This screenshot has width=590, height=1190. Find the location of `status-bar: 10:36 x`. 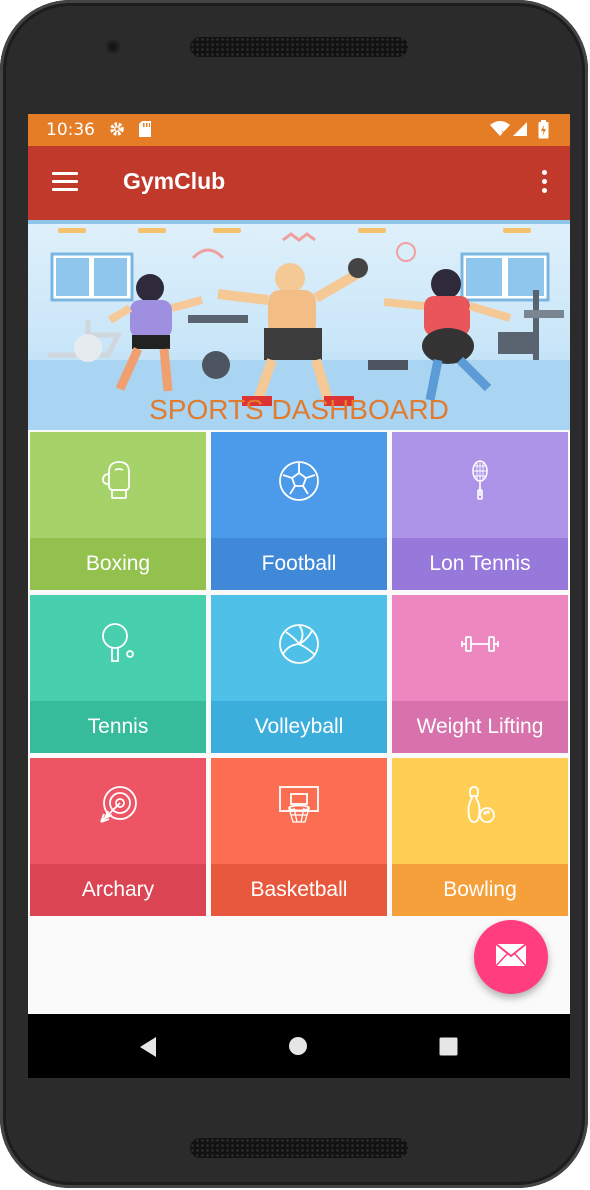

status-bar: 10:36 x is located at coordinates (299, 130).